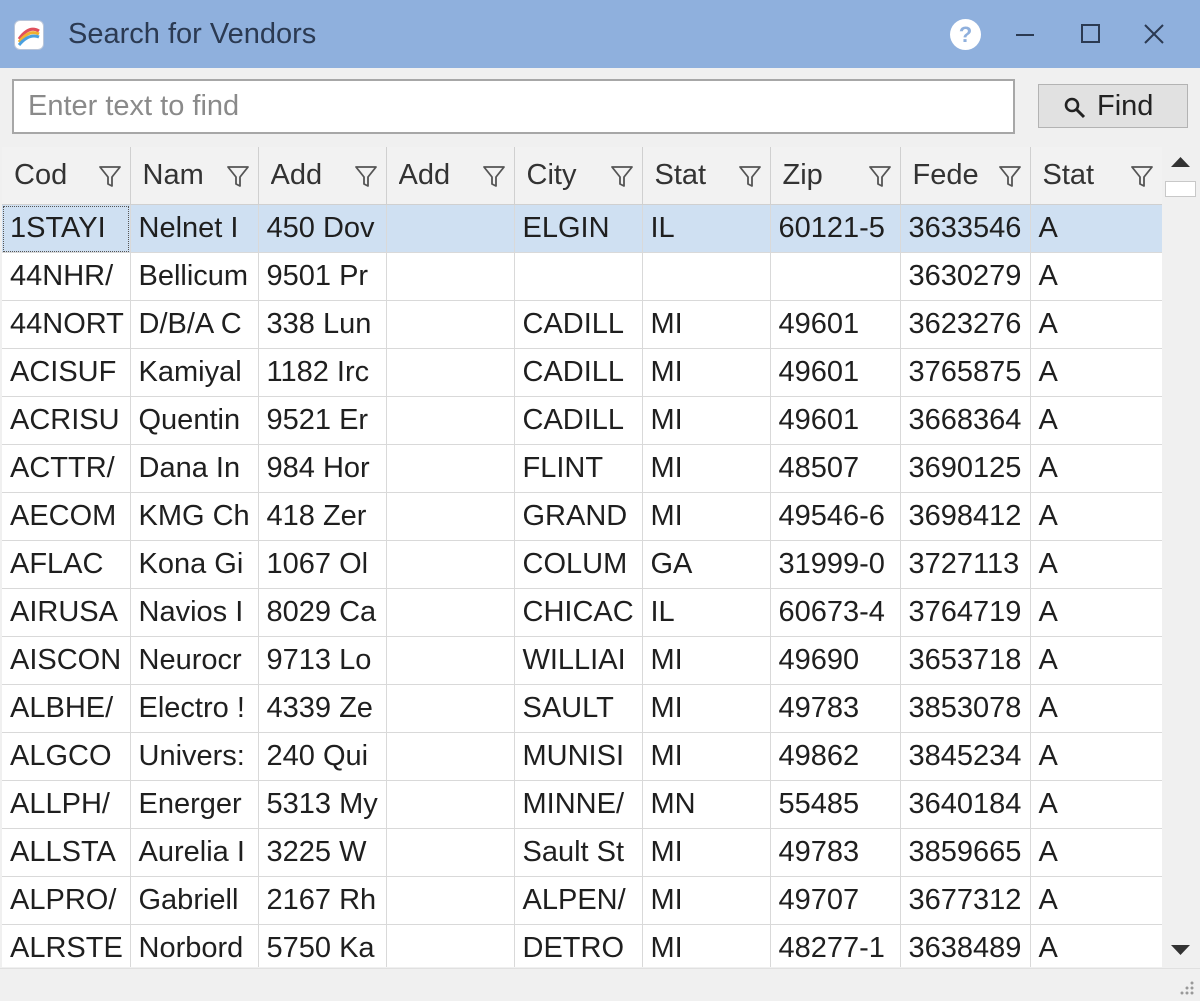 The image size is (1200, 1001). I want to click on table-cell: 3638489, so click(965, 945).